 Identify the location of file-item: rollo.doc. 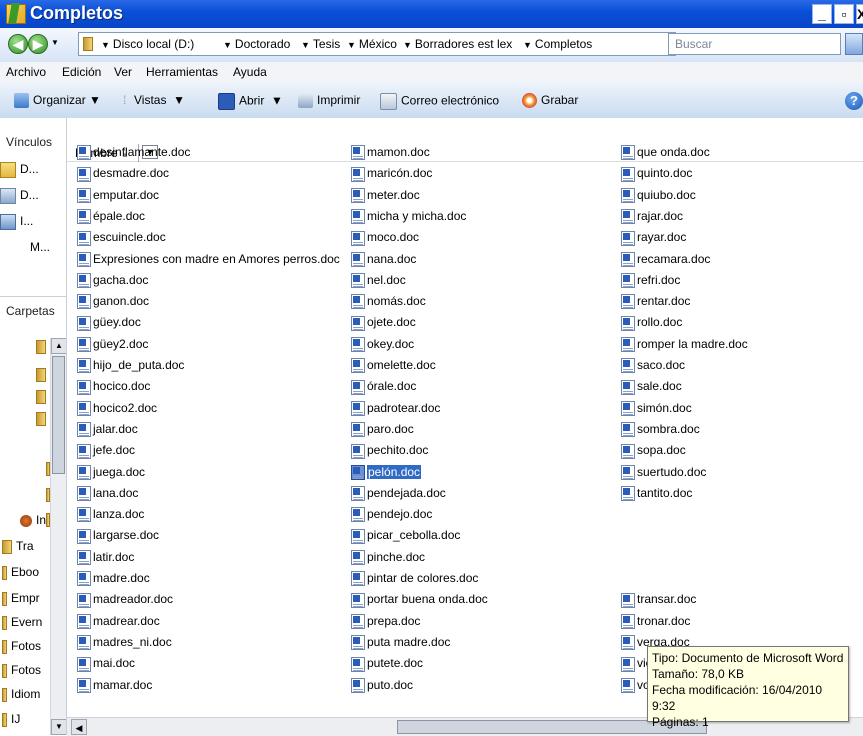
(651, 323).